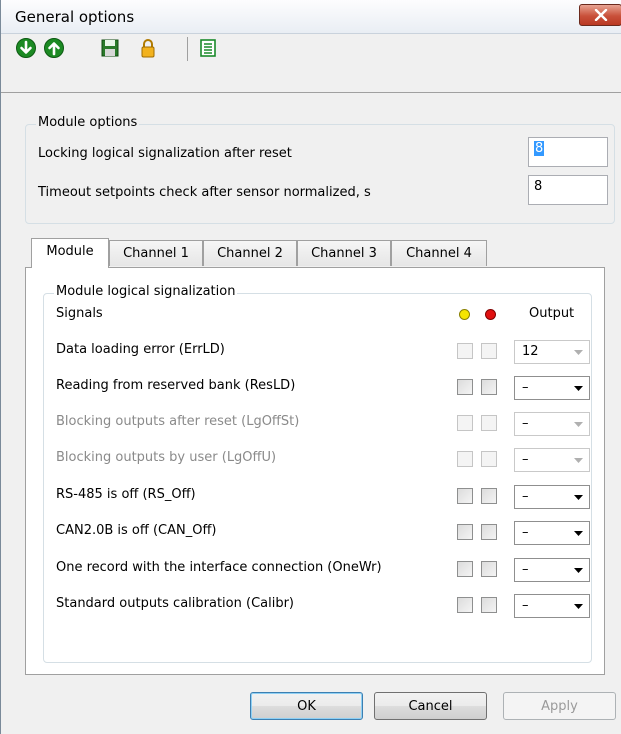 Image resolution: width=621 pixels, height=734 pixels. Describe the element at coordinates (250, 253) in the screenshot. I see `tab-channel-2: Channel 2` at that location.